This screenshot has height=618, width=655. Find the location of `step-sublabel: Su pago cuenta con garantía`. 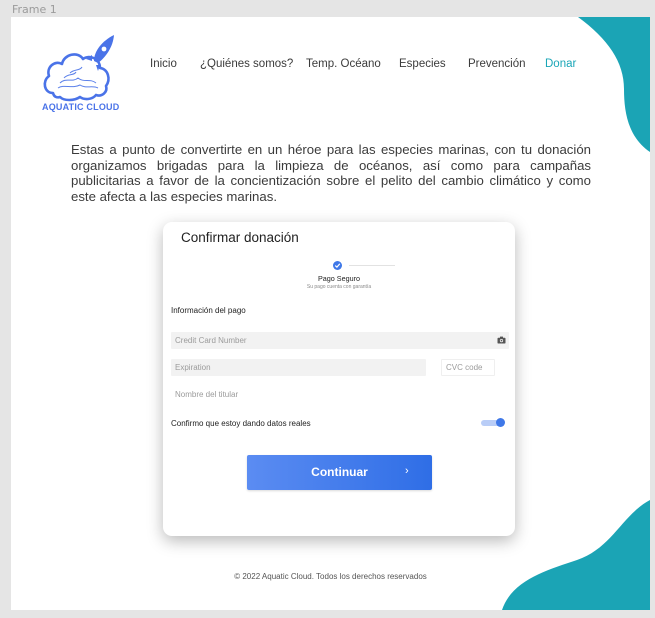

step-sublabel: Su pago cuenta con garantía is located at coordinates (339, 287).